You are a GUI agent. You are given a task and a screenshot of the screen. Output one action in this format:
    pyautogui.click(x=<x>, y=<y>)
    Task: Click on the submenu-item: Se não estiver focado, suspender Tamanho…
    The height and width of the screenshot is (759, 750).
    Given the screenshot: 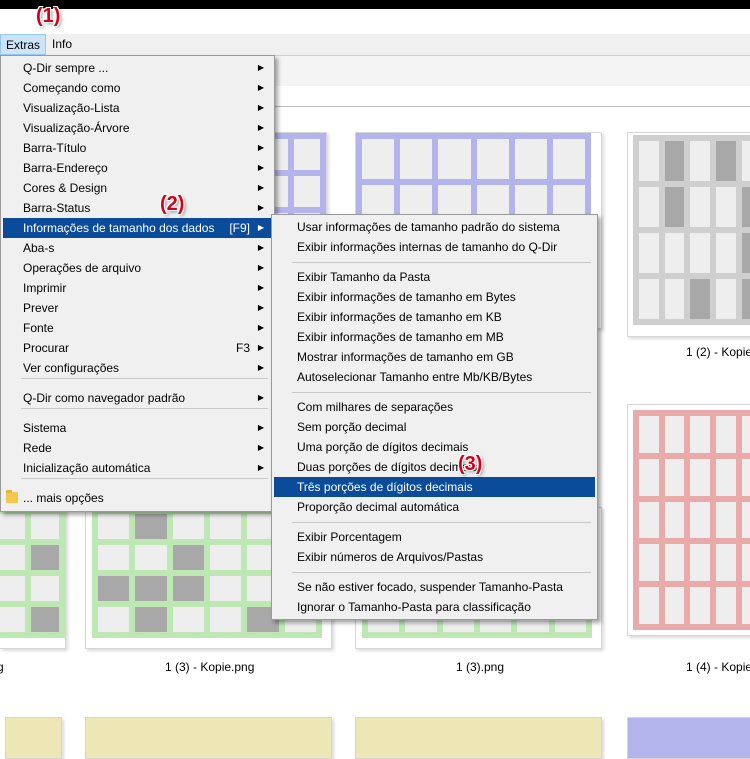 What is the action you would take?
    pyautogui.click(x=434, y=587)
    